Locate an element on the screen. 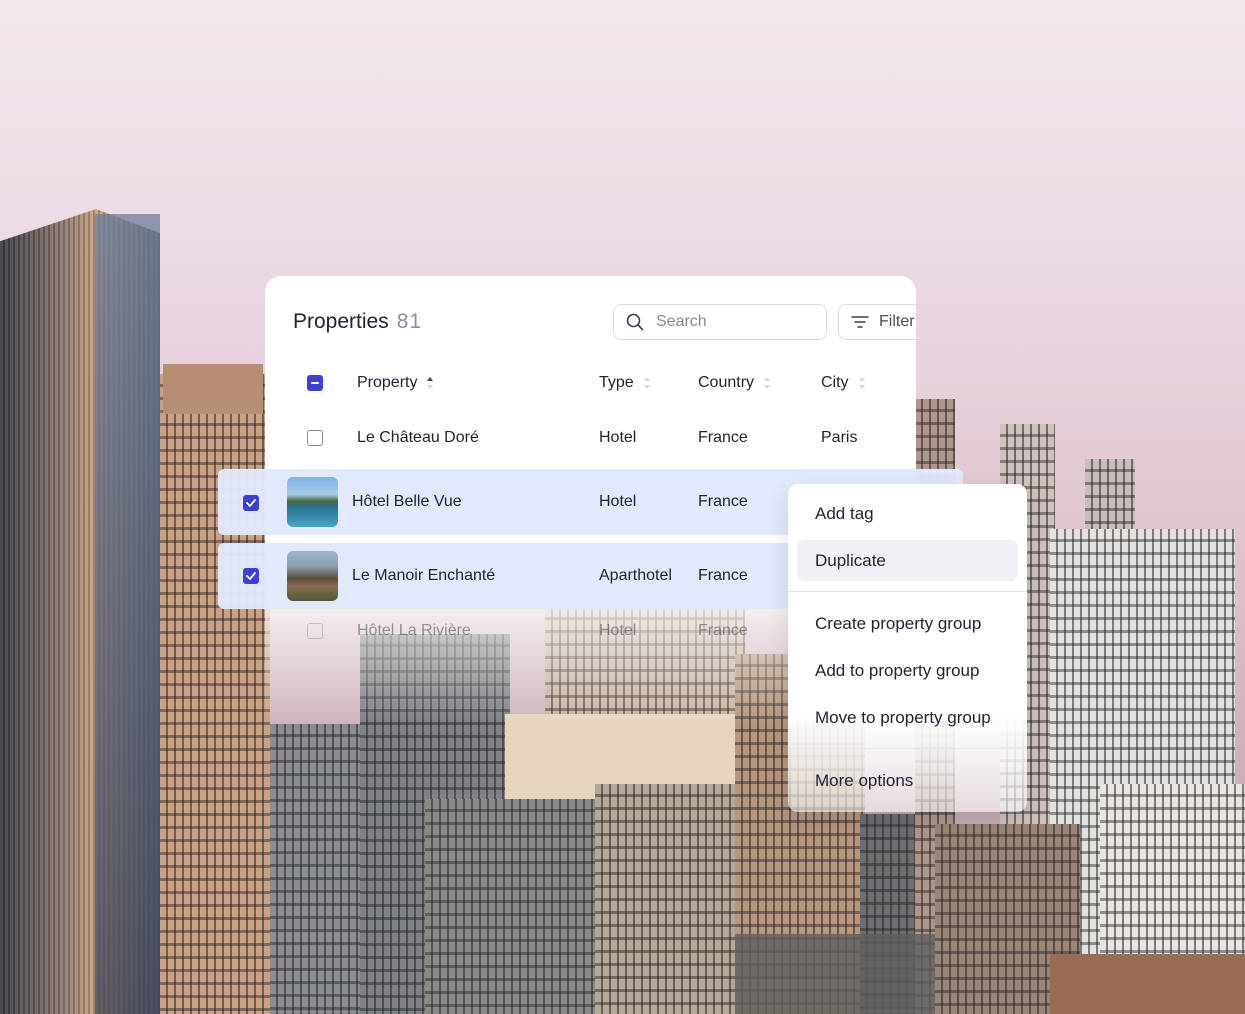 This screenshot has height=1014, width=1245. select-all-checkbox is located at coordinates (315, 383).